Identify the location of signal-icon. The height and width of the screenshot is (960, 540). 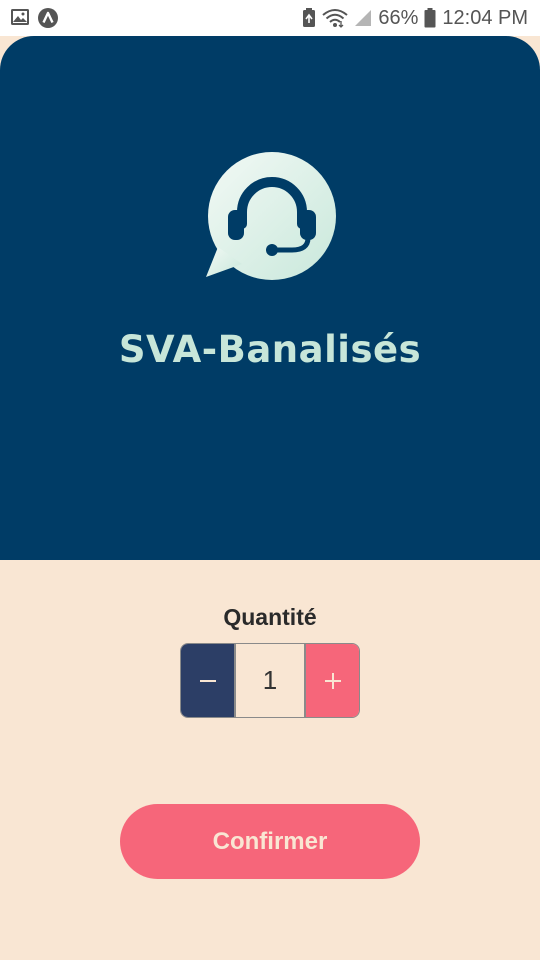
(363, 18).